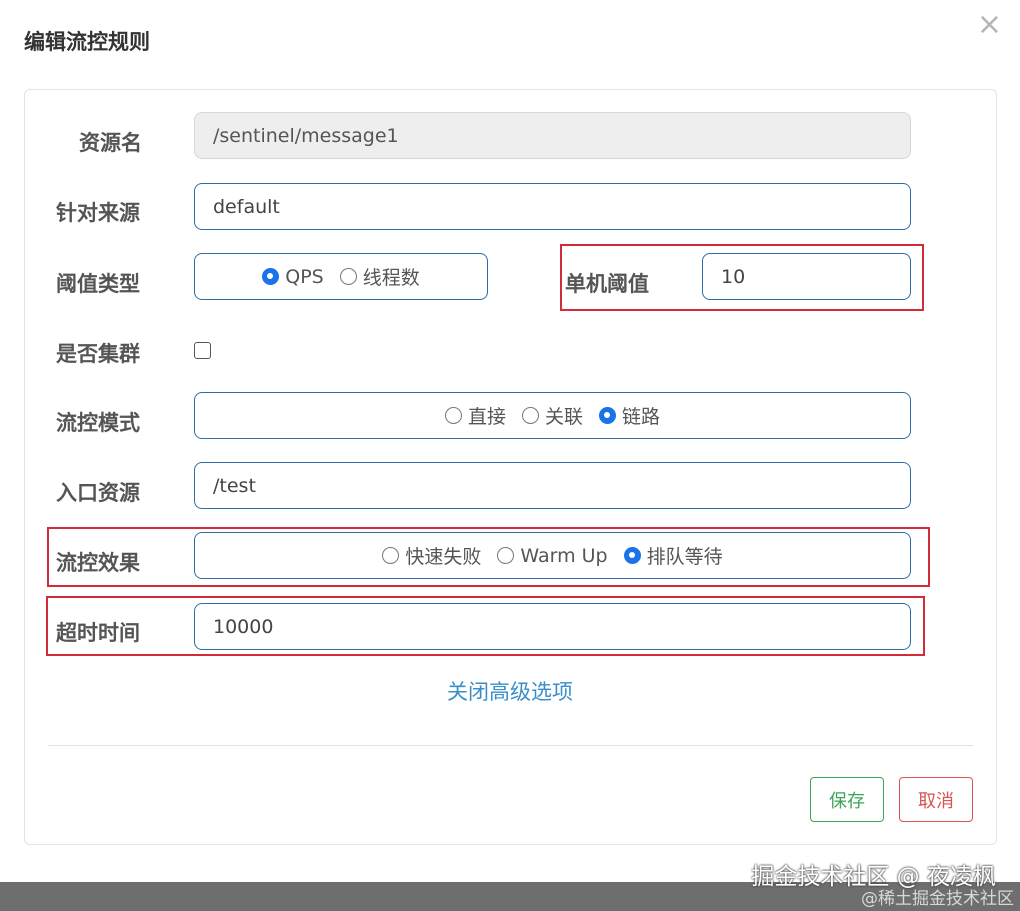 Image resolution: width=1020 pixels, height=911 pixels. Describe the element at coordinates (98, 633) in the screenshot. I see `timeout-label: 超时时间` at that location.